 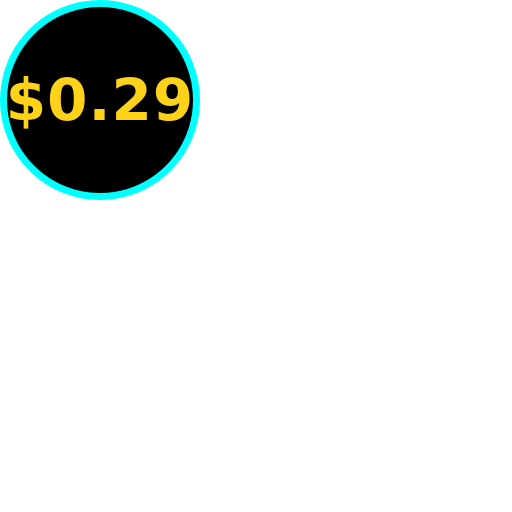 I want to click on price-label: $0.29, so click(x=100, y=100).